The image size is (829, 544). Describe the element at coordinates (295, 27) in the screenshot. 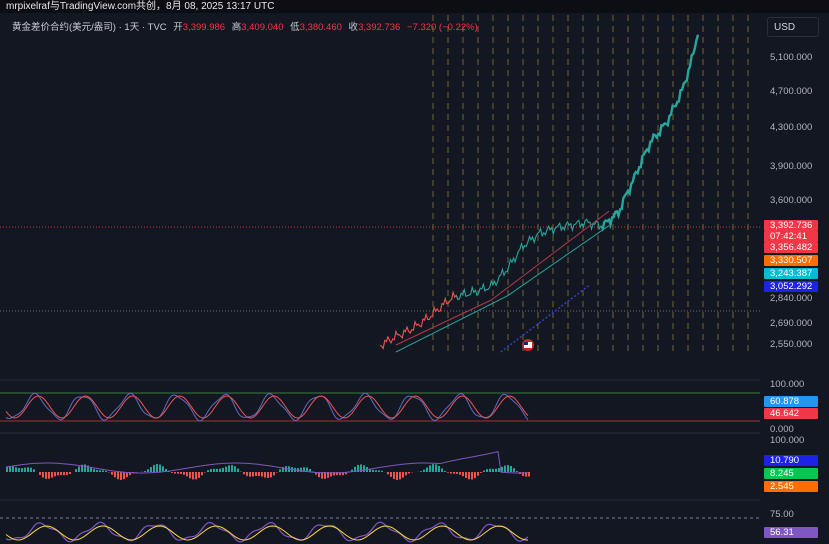

I see `low-label: 低` at that location.